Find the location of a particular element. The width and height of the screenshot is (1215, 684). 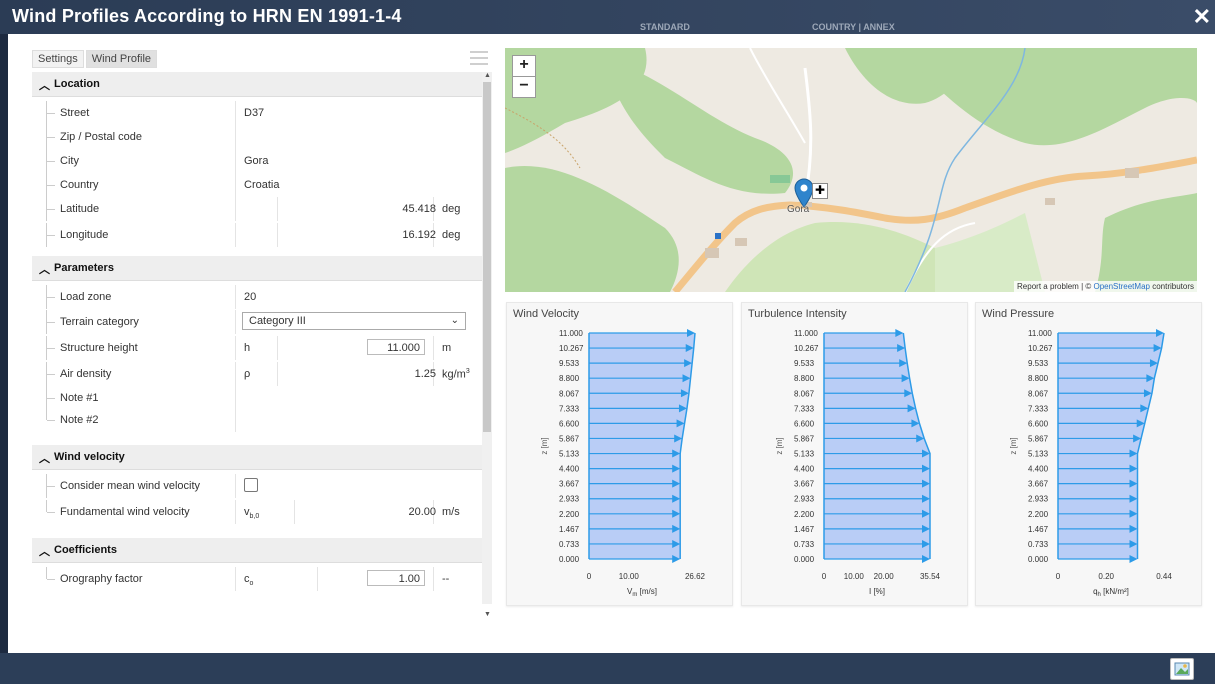

longitude-value: 16.192 is located at coordinates (419, 235).